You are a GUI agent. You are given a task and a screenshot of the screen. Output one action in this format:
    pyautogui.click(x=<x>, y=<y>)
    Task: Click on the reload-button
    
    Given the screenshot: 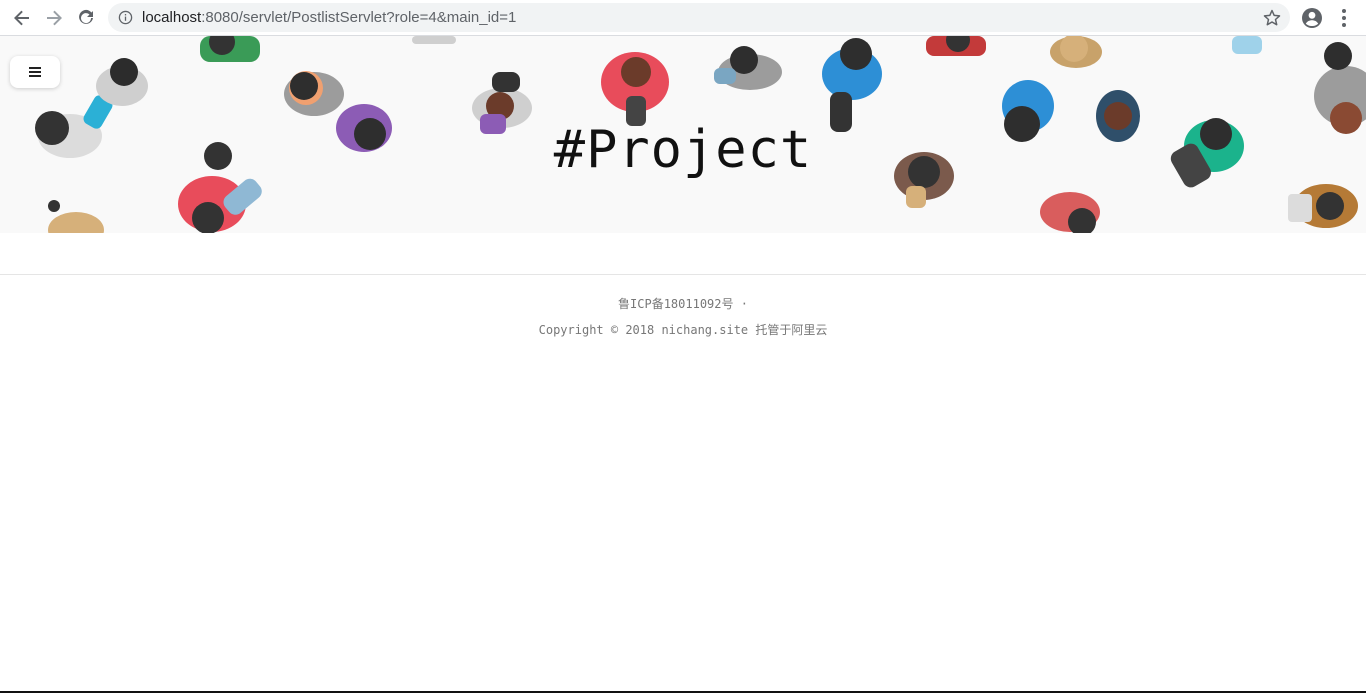 What is the action you would take?
    pyautogui.click(x=86, y=18)
    